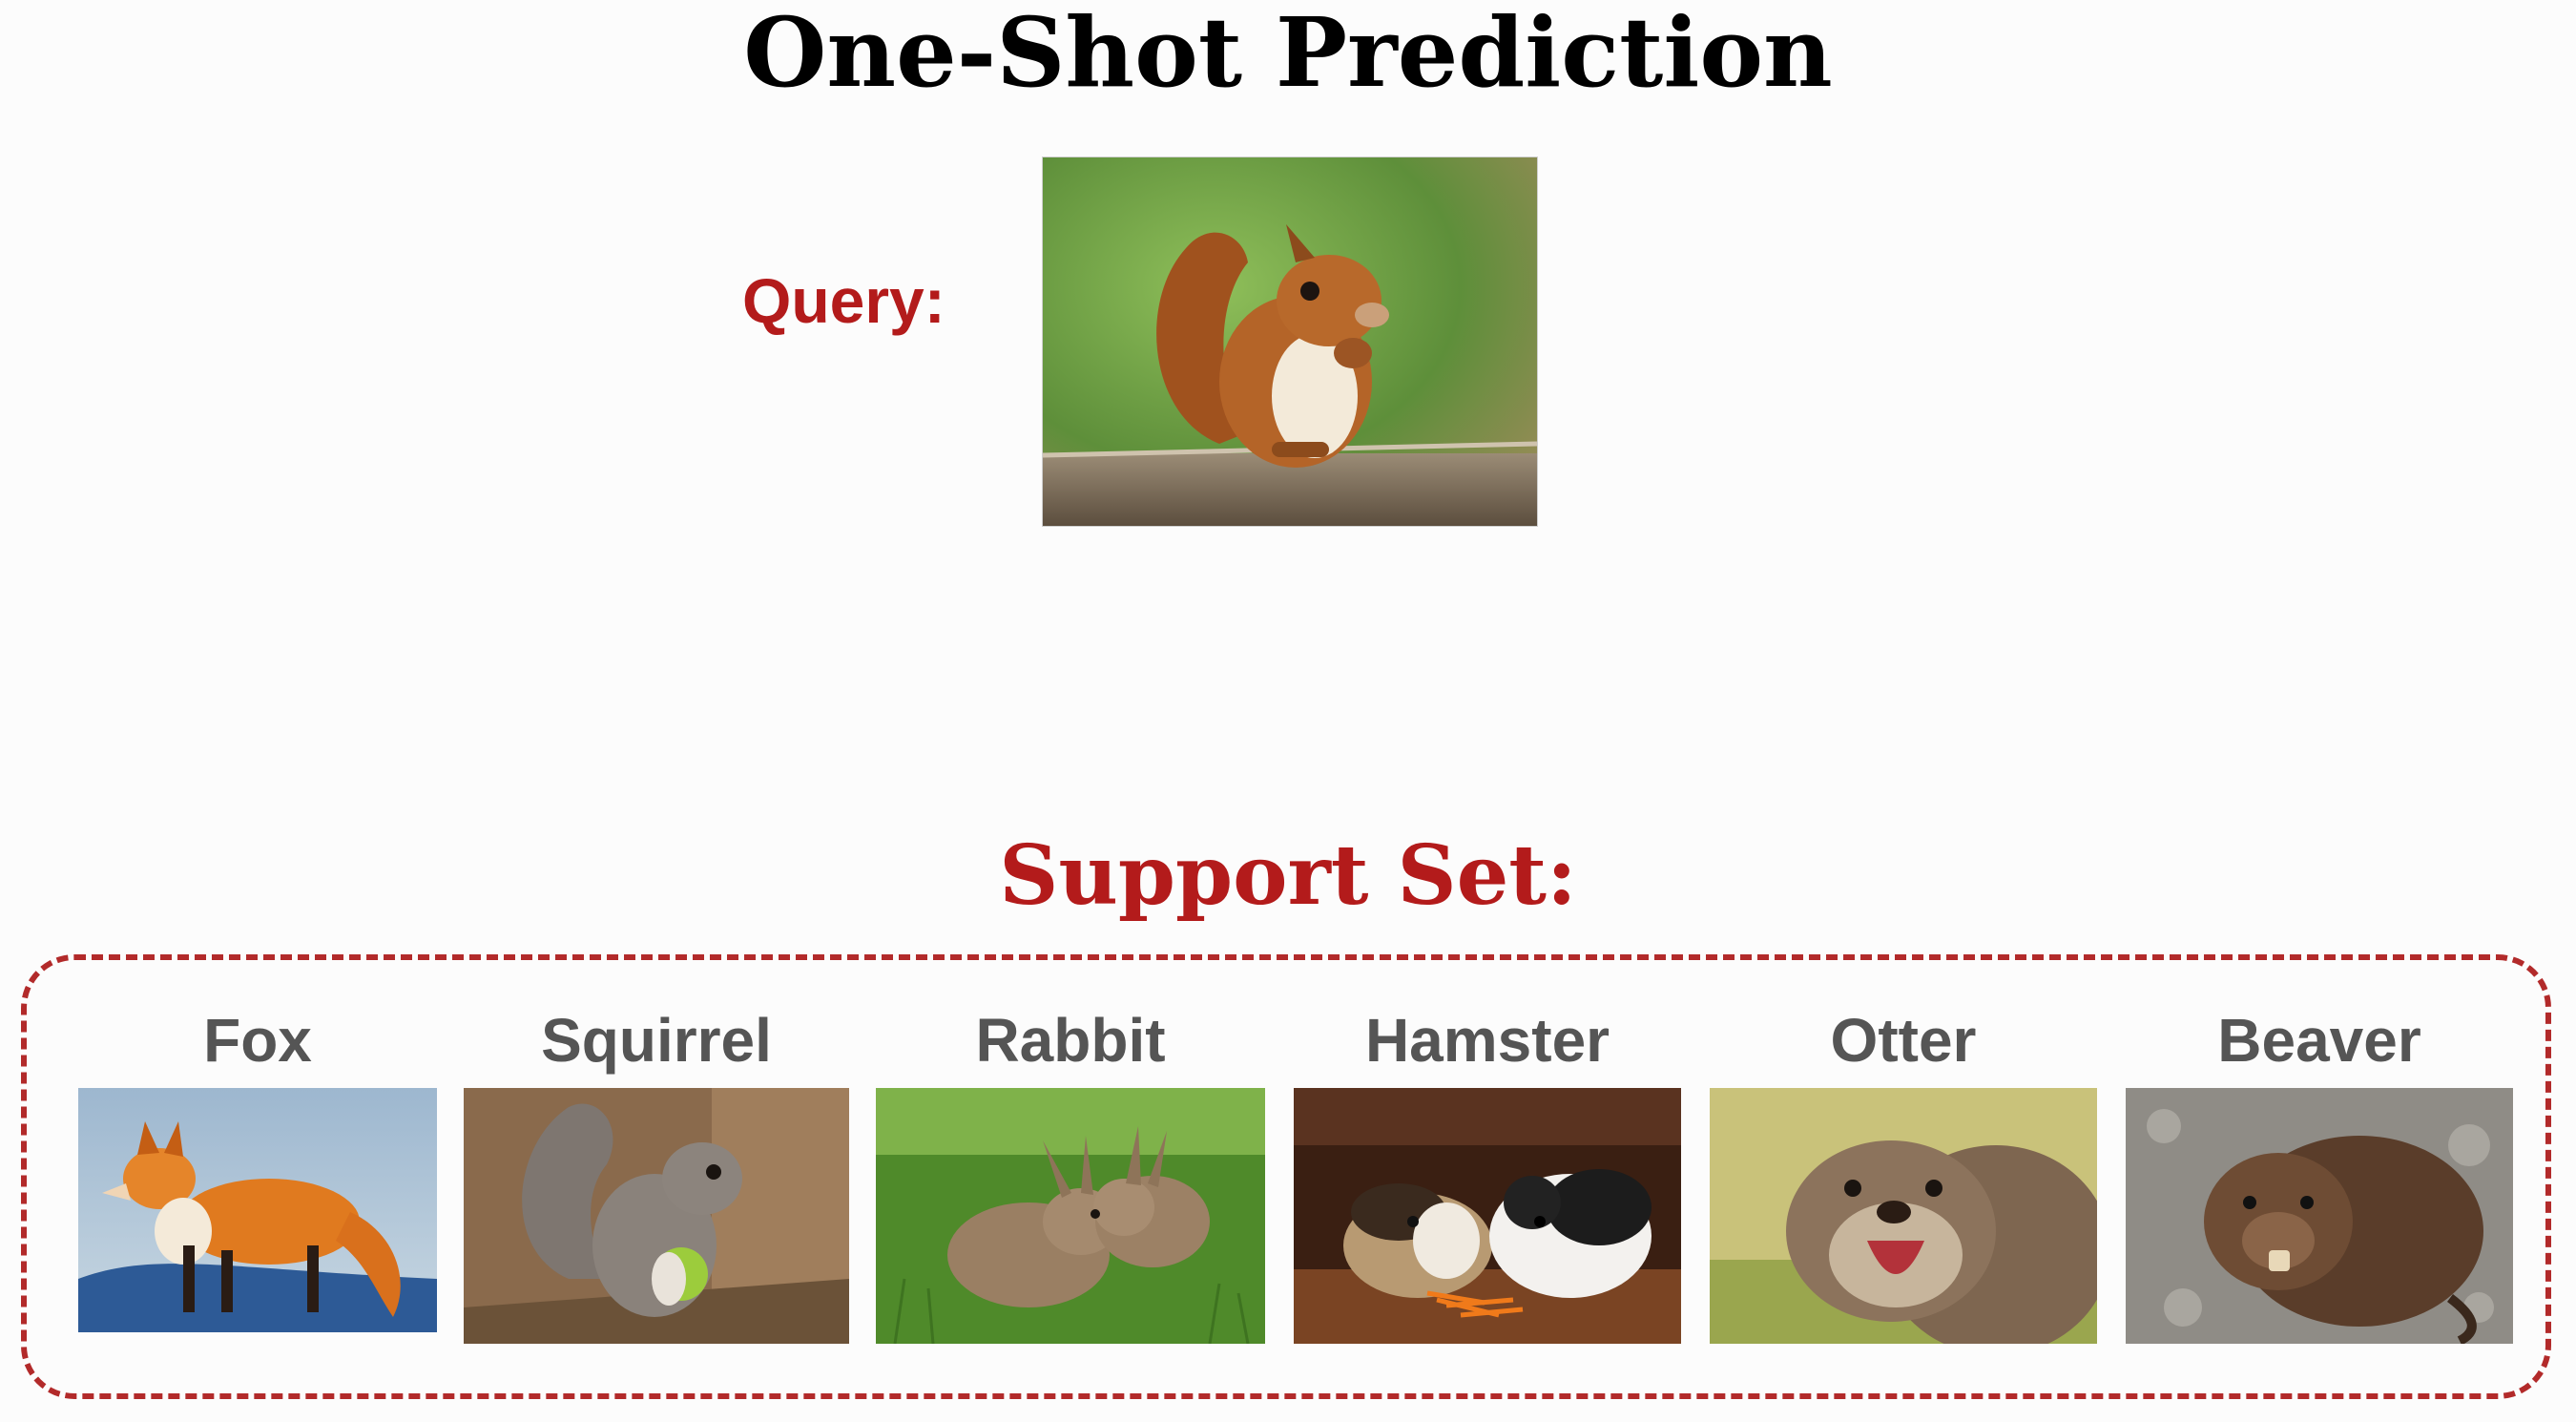  What do you see at coordinates (1487, 1040) in the screenshot?
I see `support-label-hamster: Hamster` at bounding box center [1487, 1040].